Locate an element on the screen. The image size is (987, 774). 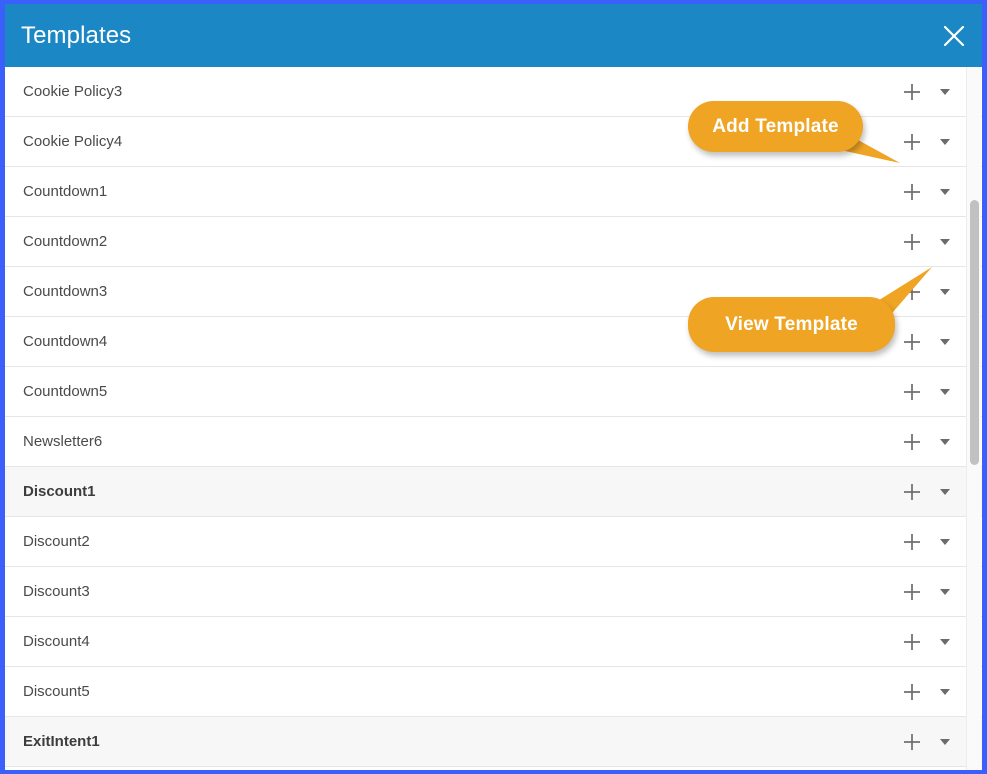
template-name: Newsletter6 is located at coordinates (63, 441).